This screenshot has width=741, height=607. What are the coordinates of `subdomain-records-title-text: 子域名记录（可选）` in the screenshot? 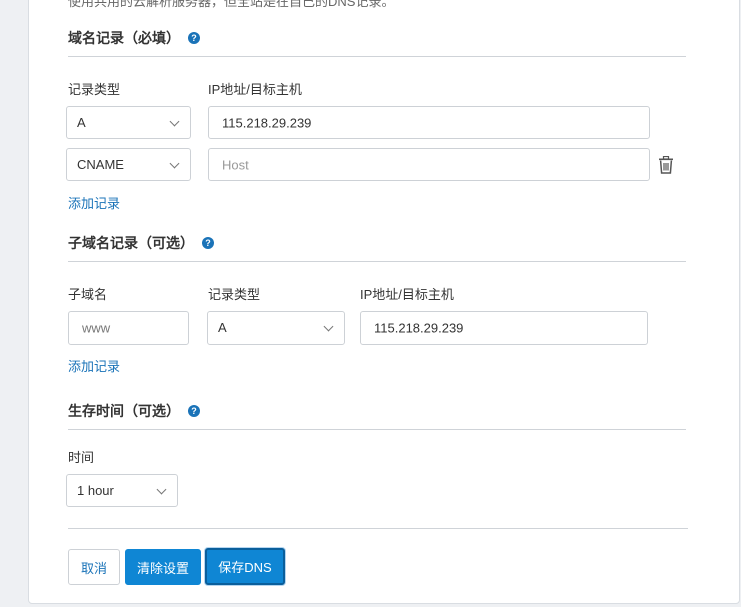 It's located at (131, 243).